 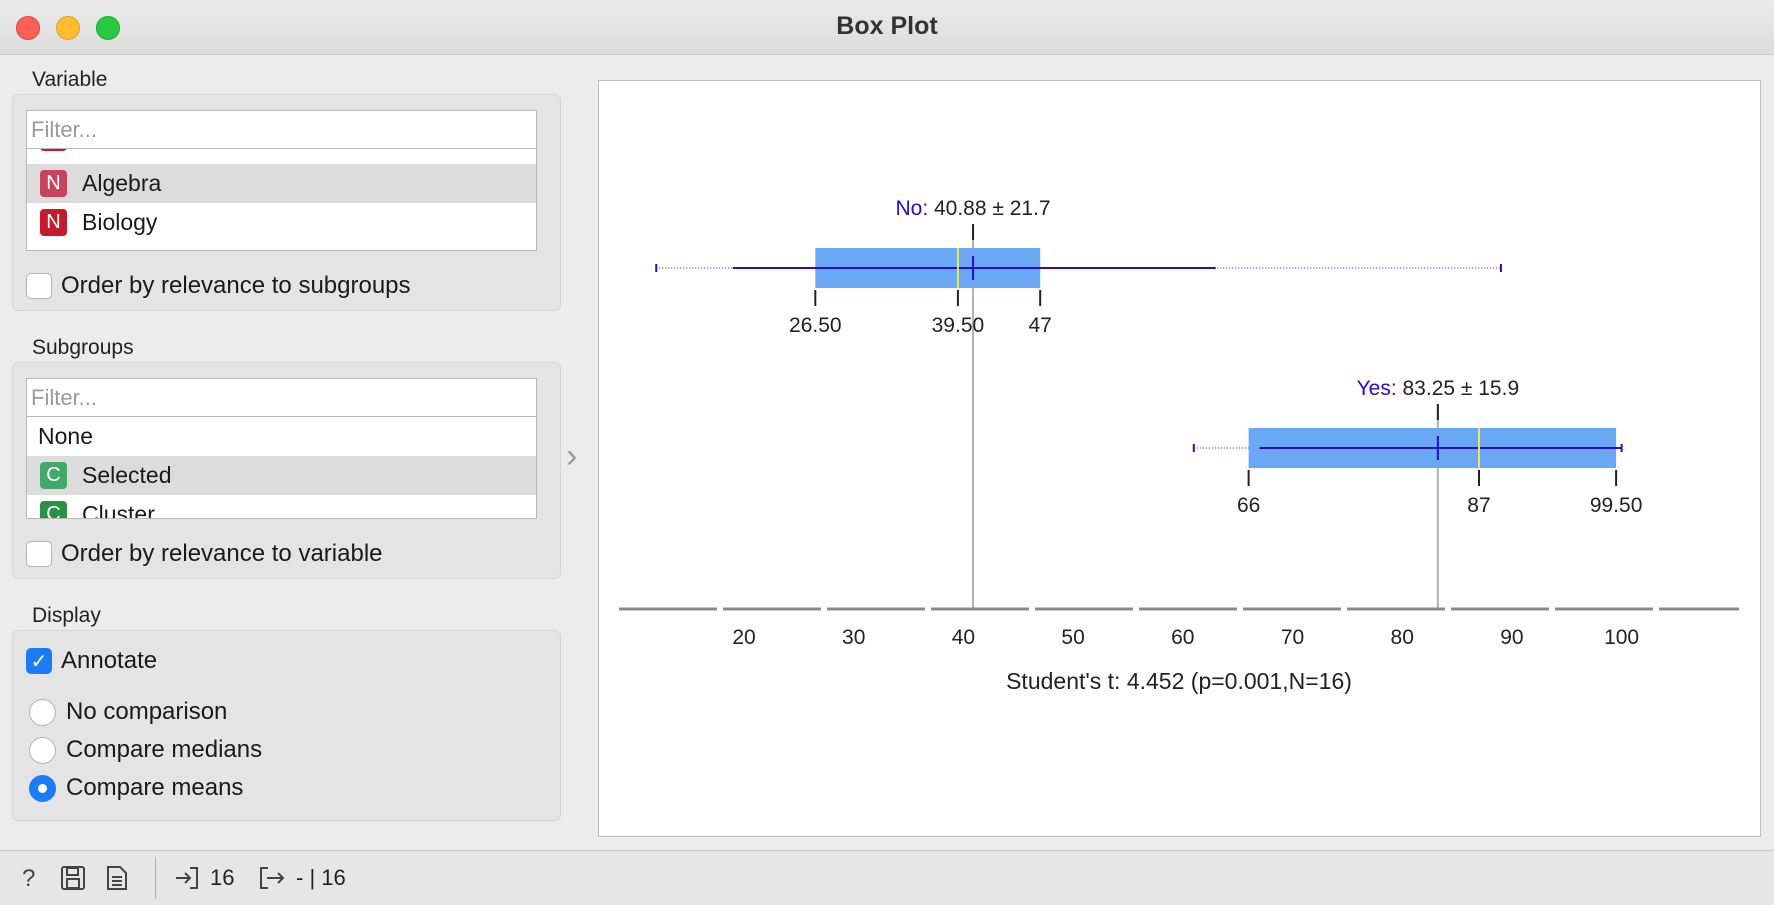 I want to click on order-by-relevance-variable-row: Order by relevance to variable, so click(x=204, y=554).